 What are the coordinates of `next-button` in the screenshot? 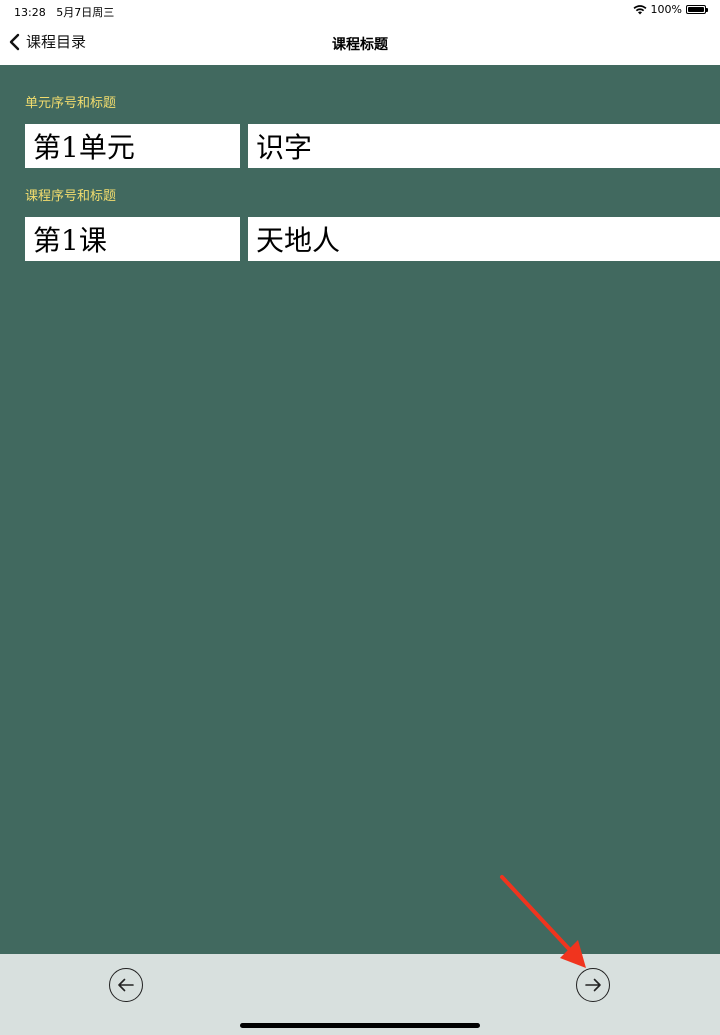 It's located at (593, 985).